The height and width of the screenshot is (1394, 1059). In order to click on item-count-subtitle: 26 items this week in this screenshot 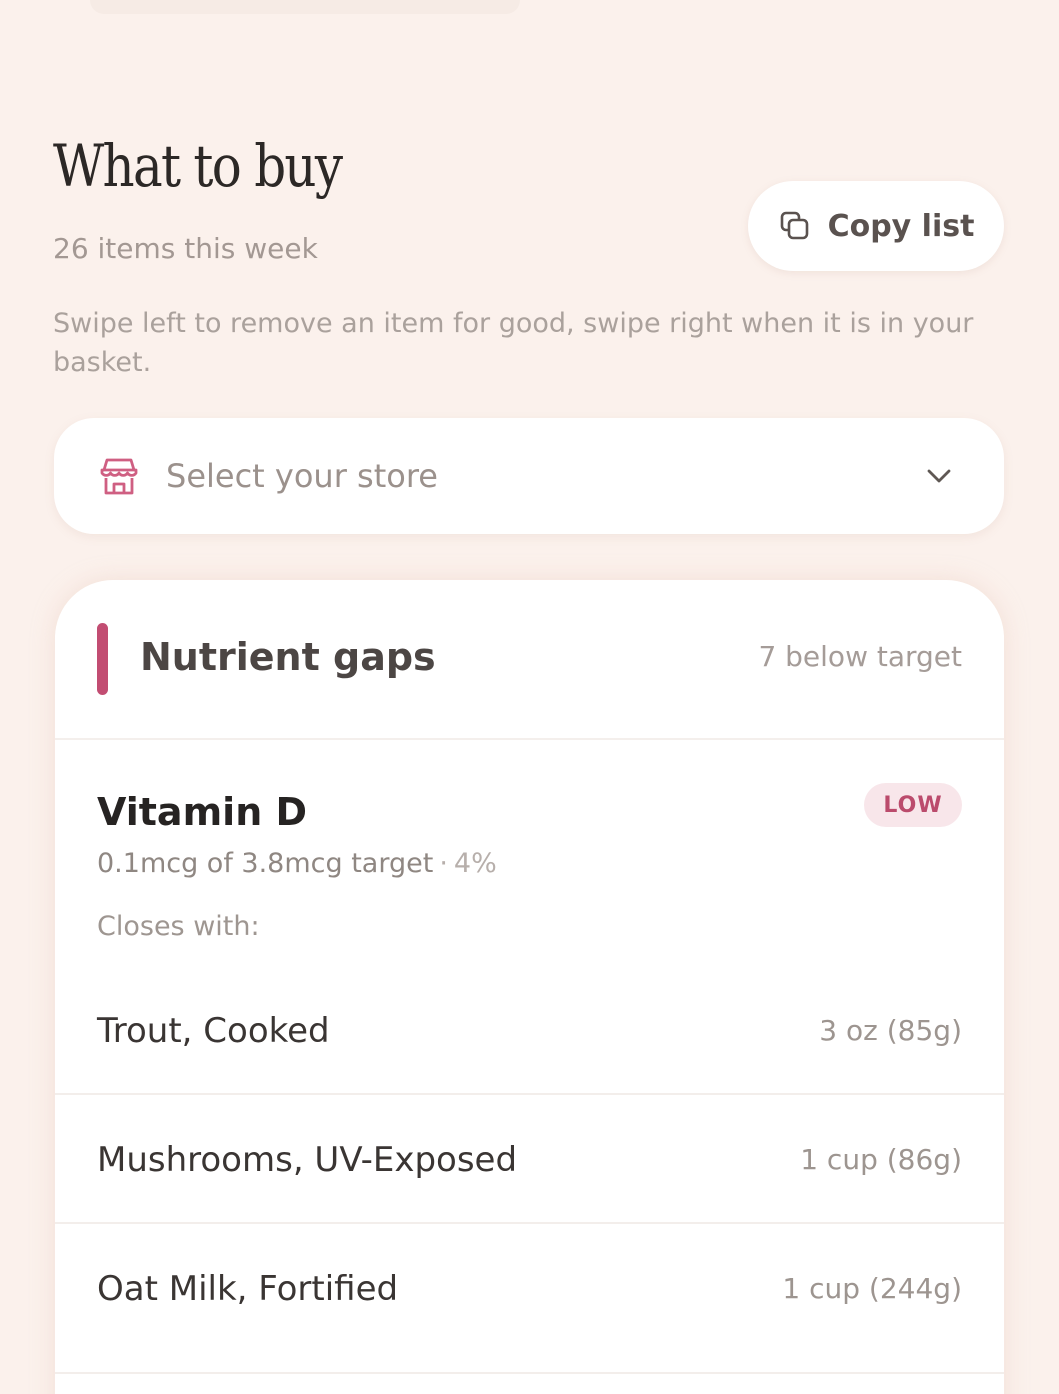, I will do `click(185, 248)`.